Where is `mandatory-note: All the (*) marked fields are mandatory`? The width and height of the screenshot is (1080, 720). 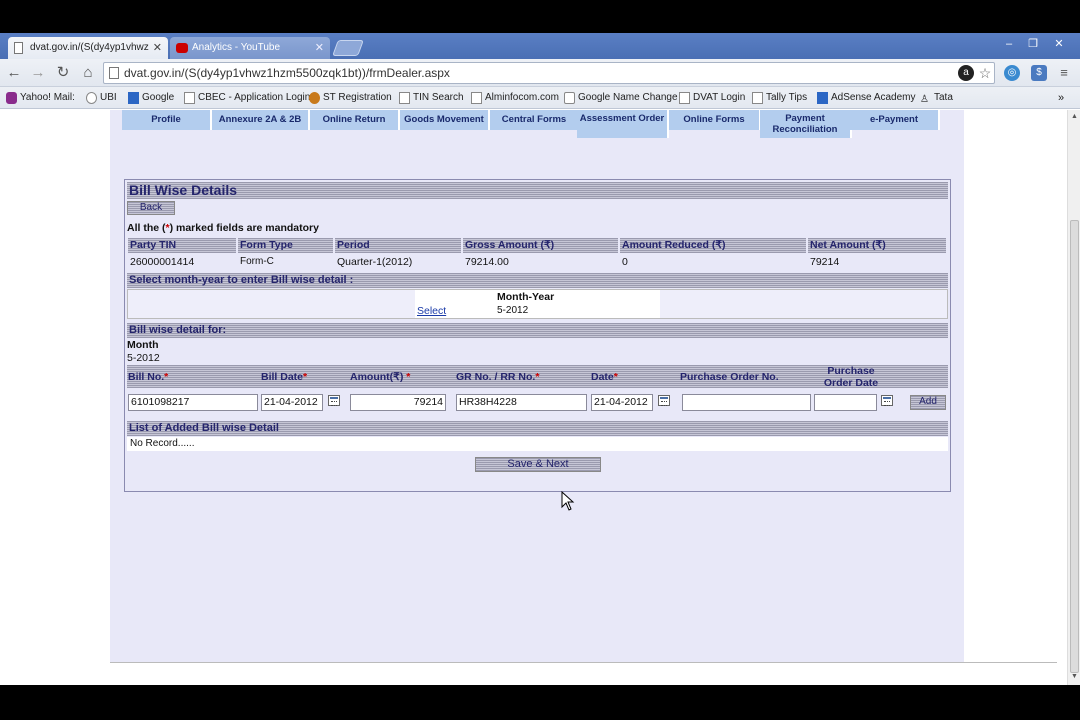
mandatory-note: All the (*) marked fields are mandatory is located at coordinates (223, 228).